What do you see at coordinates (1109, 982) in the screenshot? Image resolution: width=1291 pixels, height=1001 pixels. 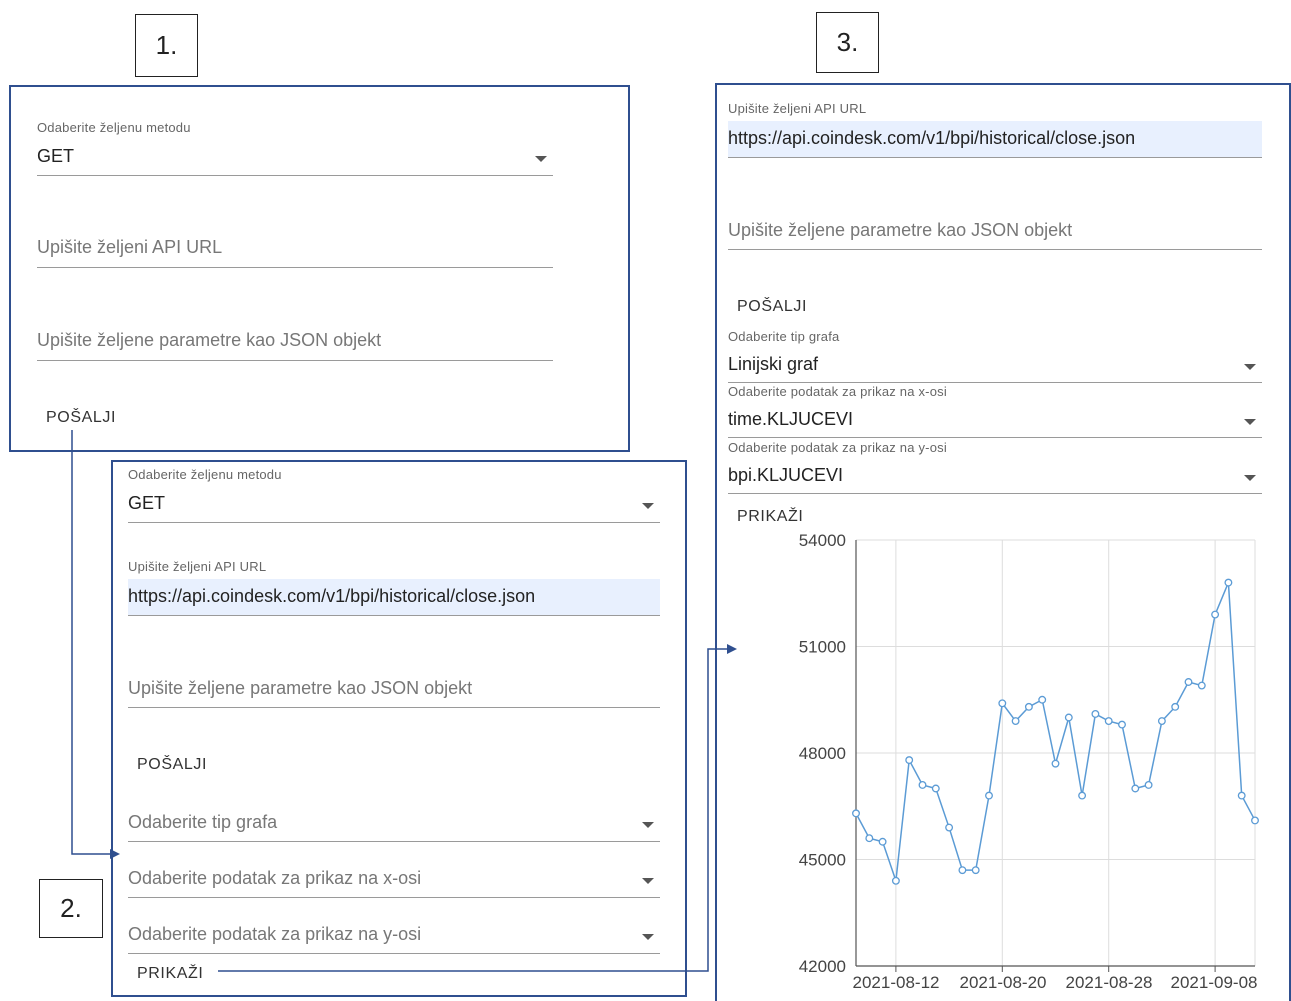 I see `x-tick-label: 2021-08-28` at bounding box center [1109, 982].